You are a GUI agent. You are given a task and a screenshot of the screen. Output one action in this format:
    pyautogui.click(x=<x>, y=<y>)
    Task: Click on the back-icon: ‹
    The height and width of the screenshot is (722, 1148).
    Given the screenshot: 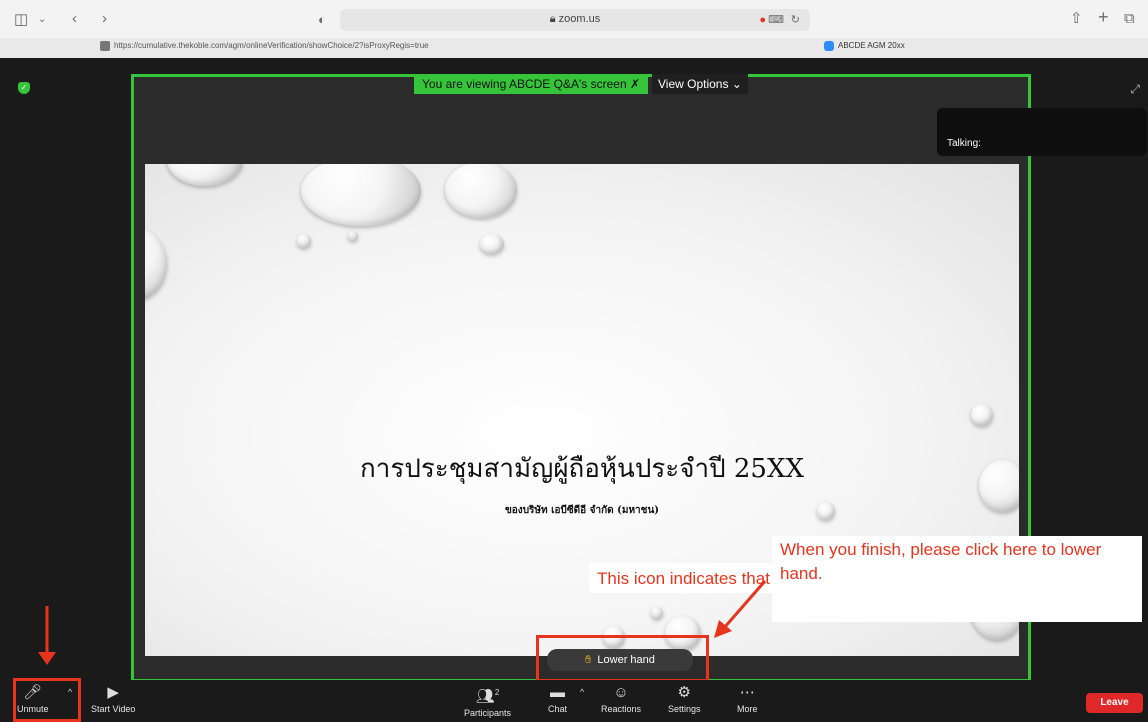 What is the action you would take?
    pyautogui.click(x=74, y=19)
    